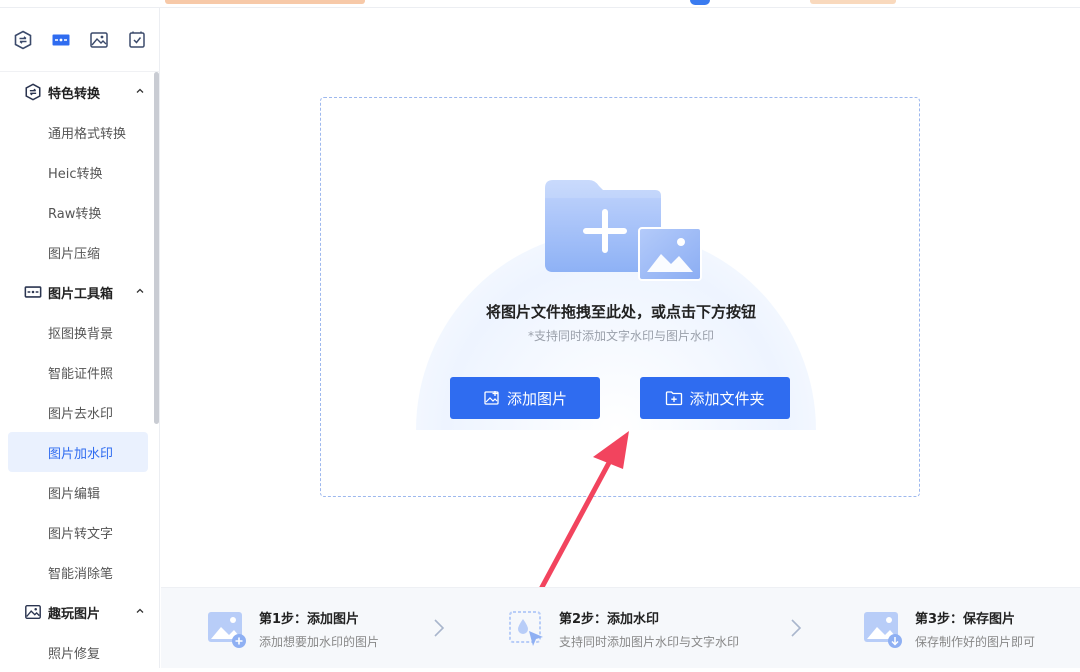 Image resolution: width=1080 pixels, height=672 pixels. What do you see at coordinates (78, 572) in the screenshot?
I see `sidebar-item-eraser: 智能消除笔` at bounding box center [78, 572].